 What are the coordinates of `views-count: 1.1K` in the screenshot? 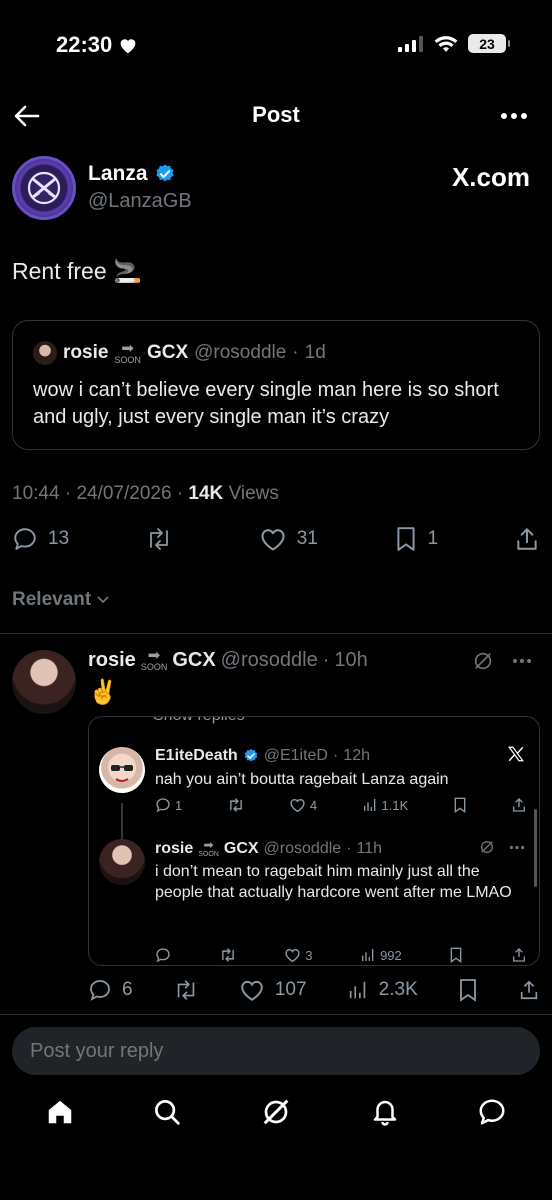 It's located at (395, 805).